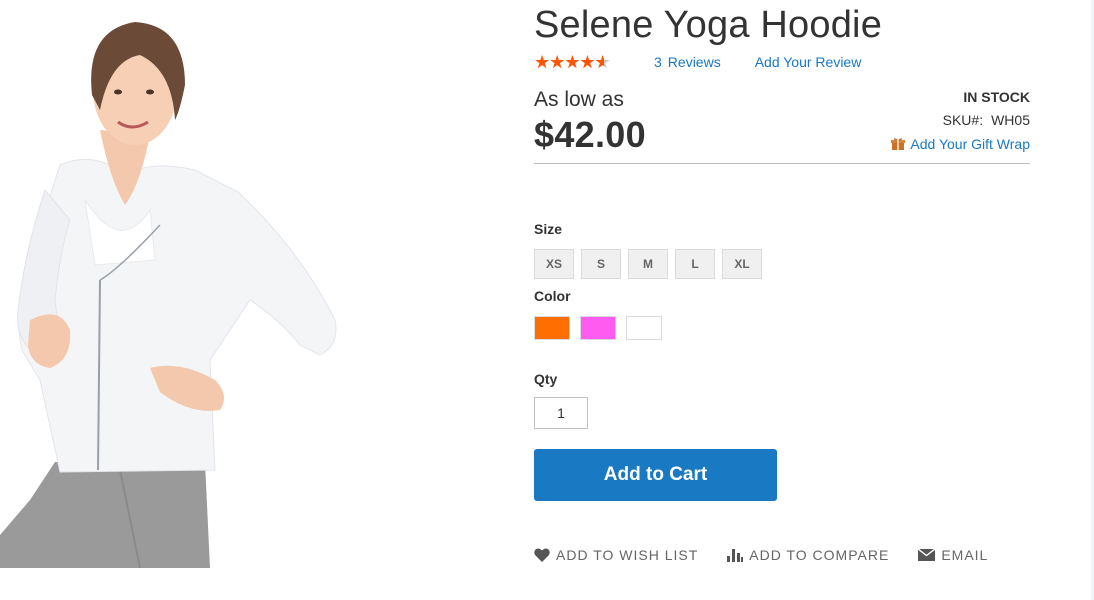 Image resolution: width=1094 pixels, height=600 pixels. What do you see at coordinates (644, 328) in the screenshot?
I see `color-swatch-white` at bounding box center [644, 328].